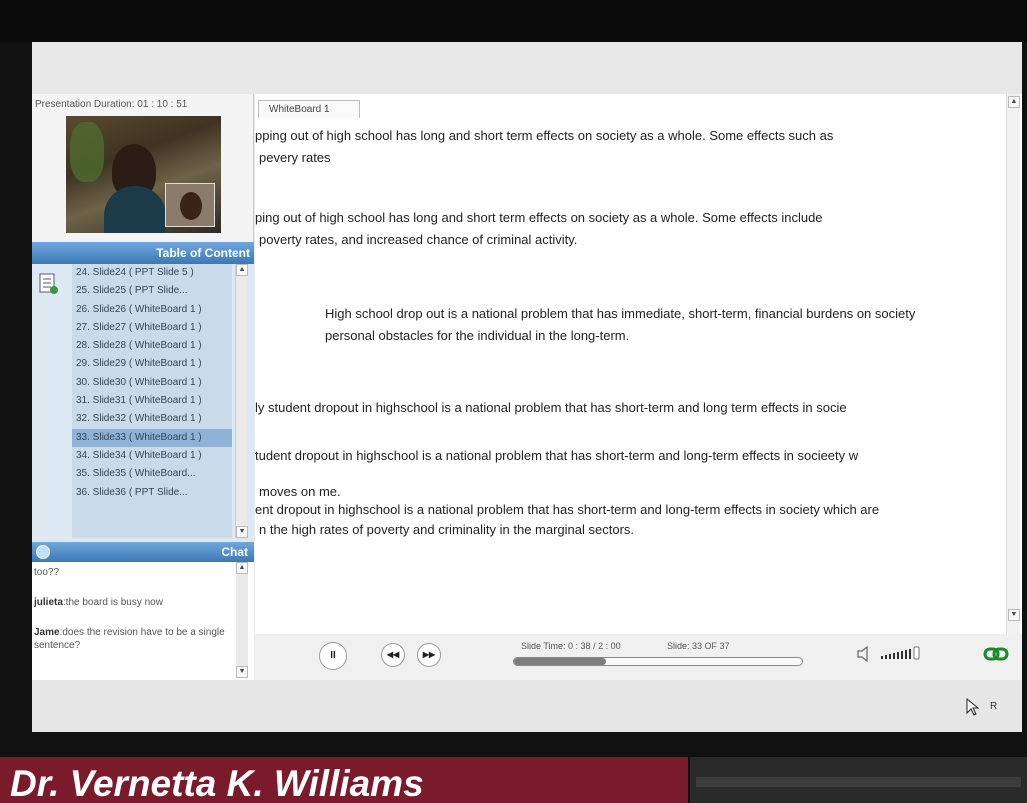 This screenshot has width=1027, height=803. Describe the element at coordinates (152, 328) in the screenshot. I see `toc-item: 27. Slide27 ( WhiteBoard 1 )` at that location.